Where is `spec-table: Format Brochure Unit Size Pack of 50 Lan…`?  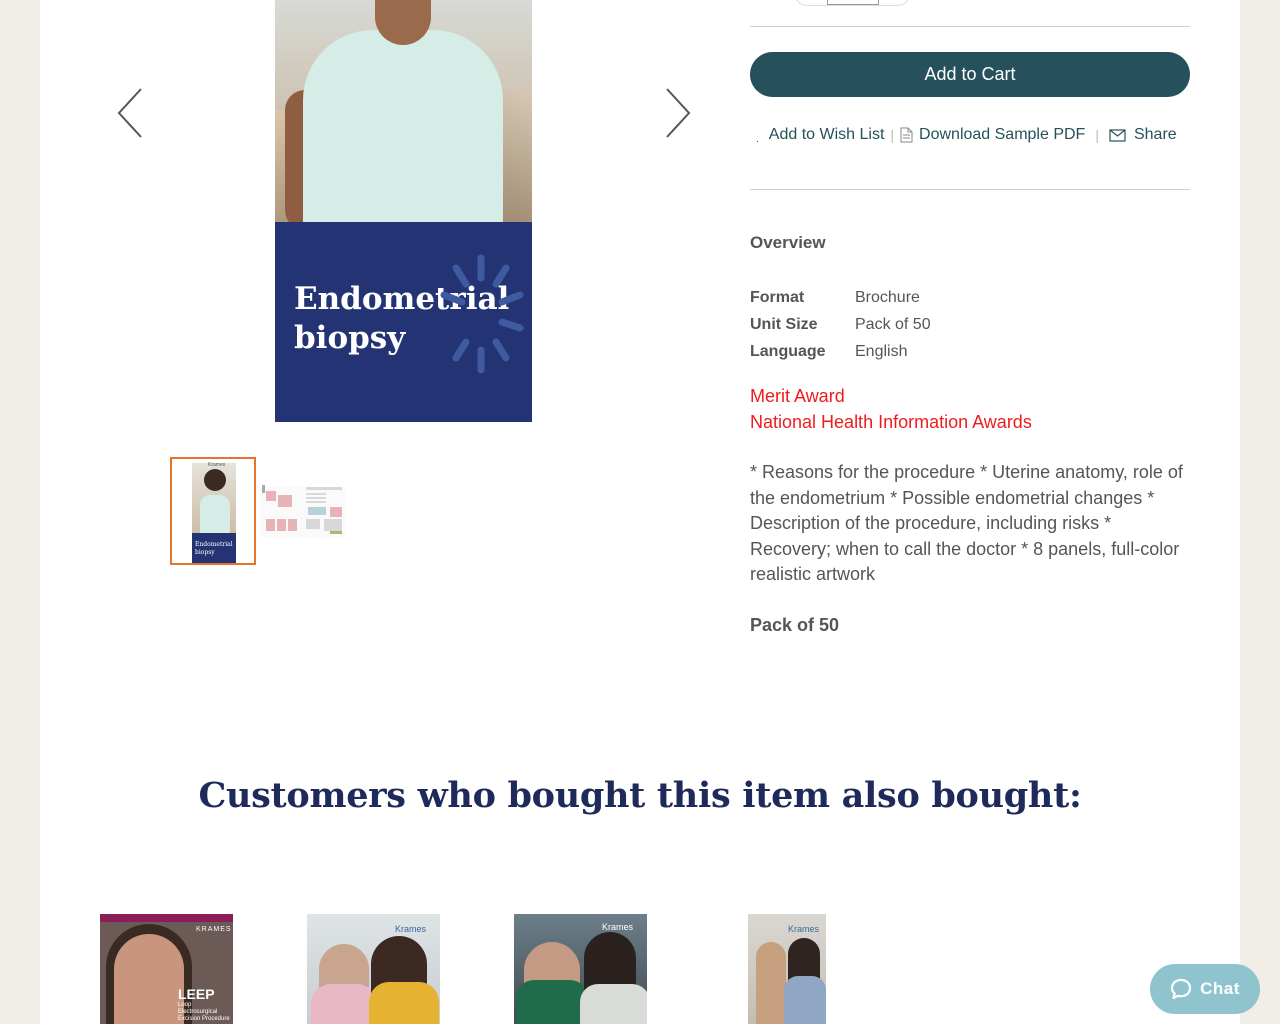
spec-table: Format Brochure Unit Size Pack of 50 Lan… is located at coordinates (840, 324).